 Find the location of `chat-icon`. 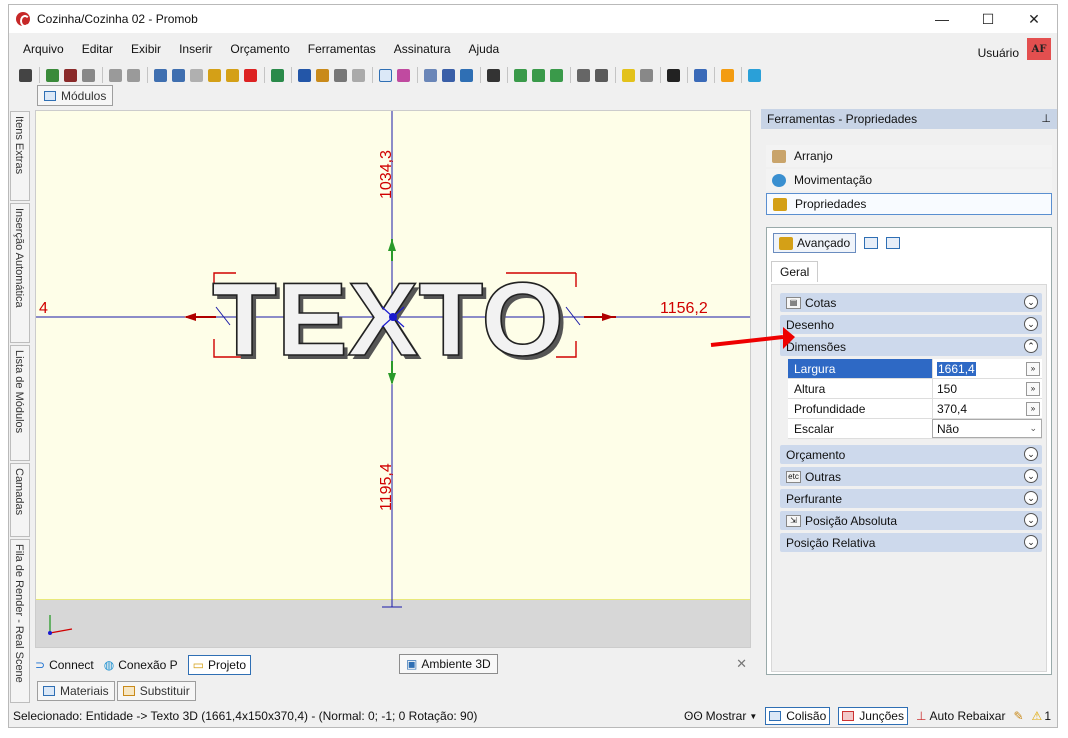

chat-icon is located at coordinates (754, 75).